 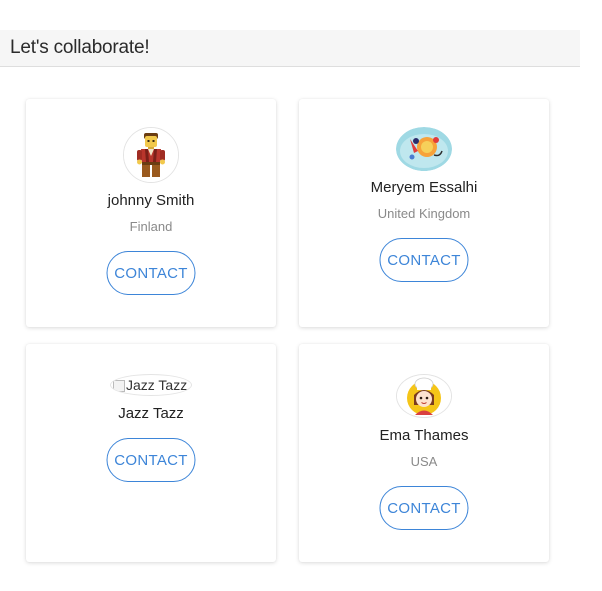 I want to click on lego-figure-avatar-icon, so click(x=151, y=155).